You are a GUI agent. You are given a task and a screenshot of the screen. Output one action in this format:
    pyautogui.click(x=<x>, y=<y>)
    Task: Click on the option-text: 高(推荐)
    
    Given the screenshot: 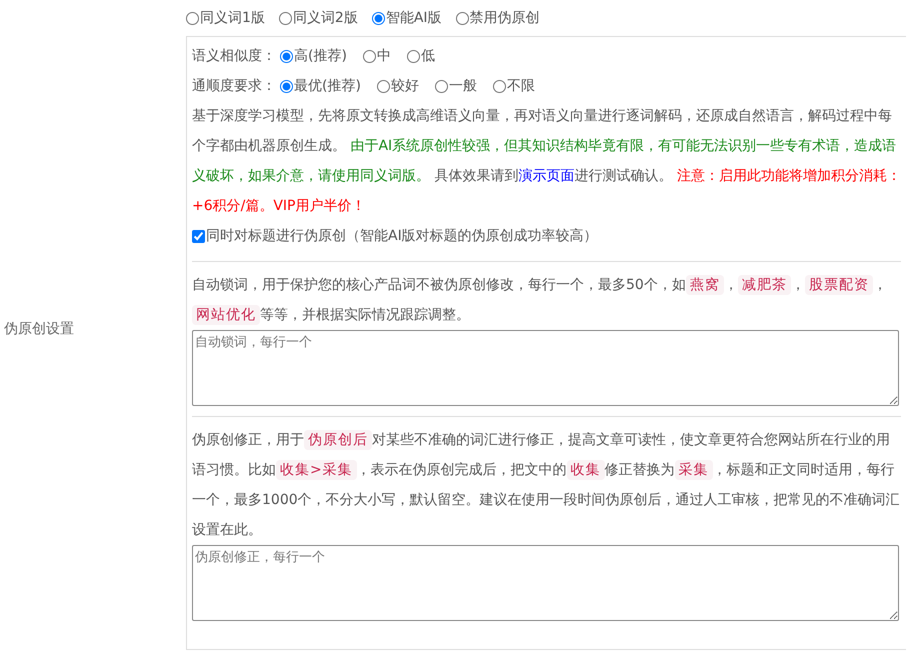 What is the action you would take?
    pyautogui.click(x=320, y=56)
    